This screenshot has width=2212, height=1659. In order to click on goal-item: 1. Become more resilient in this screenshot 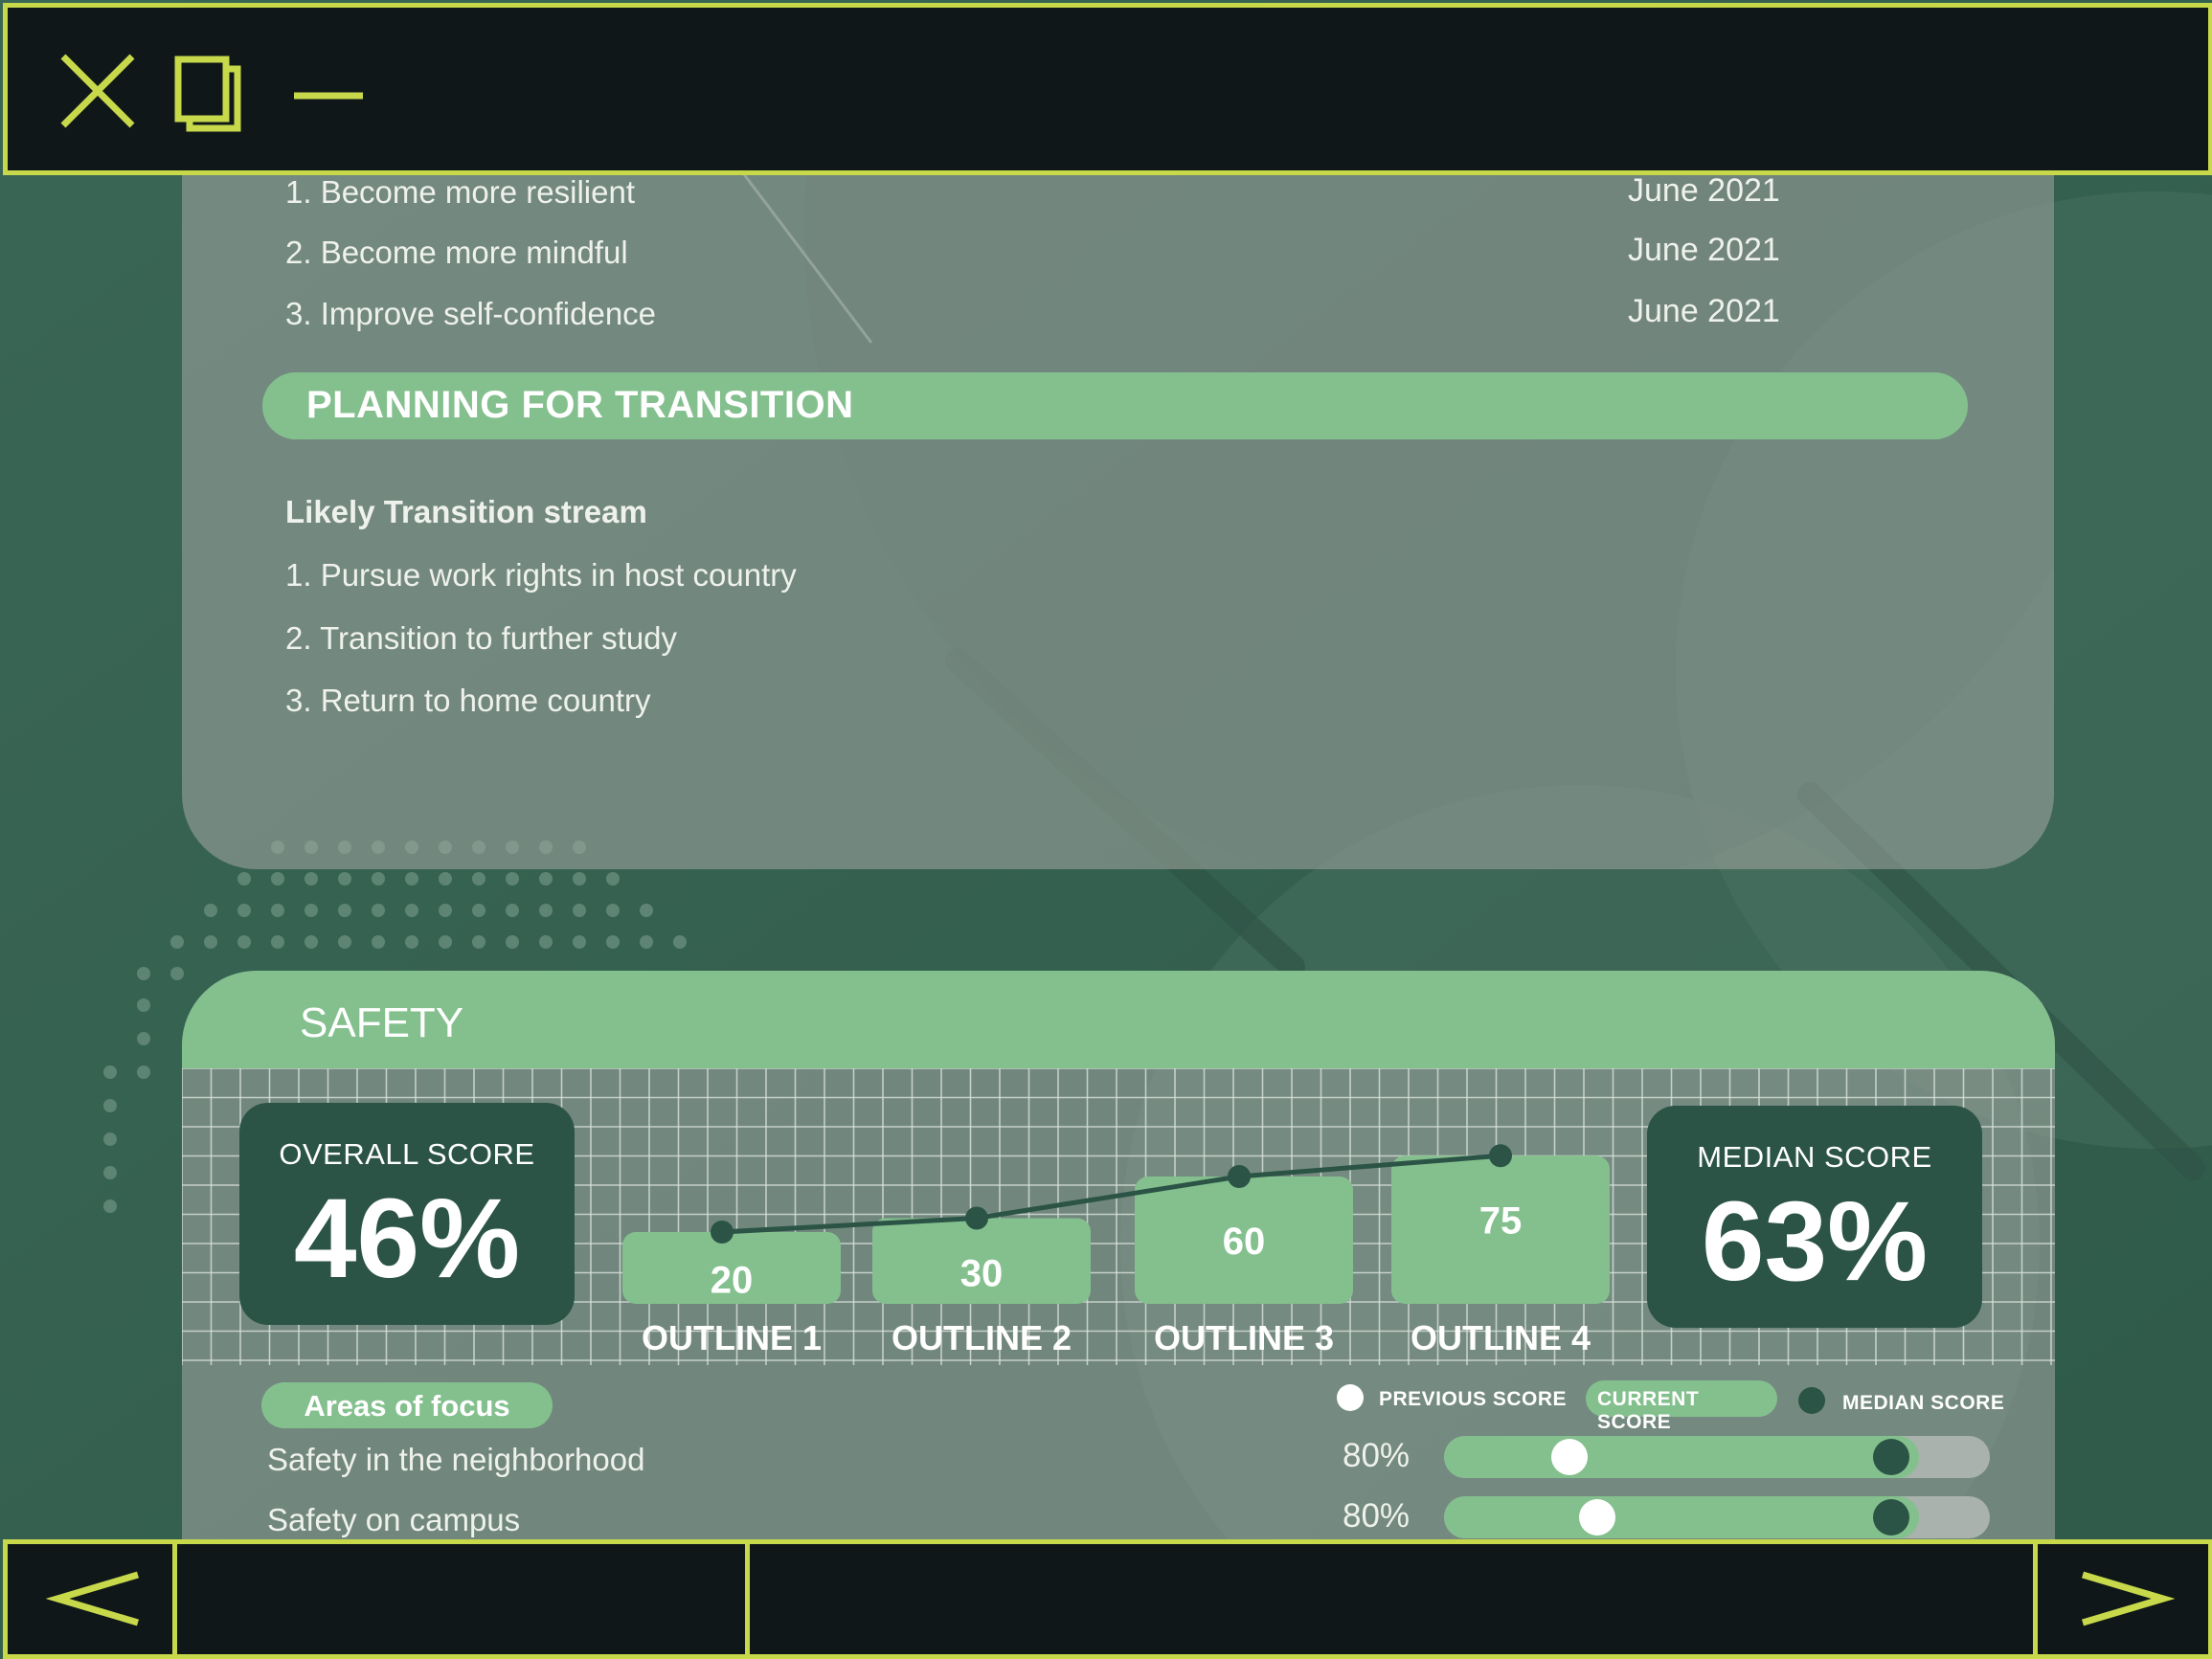, I will do `click(460, 192)`.